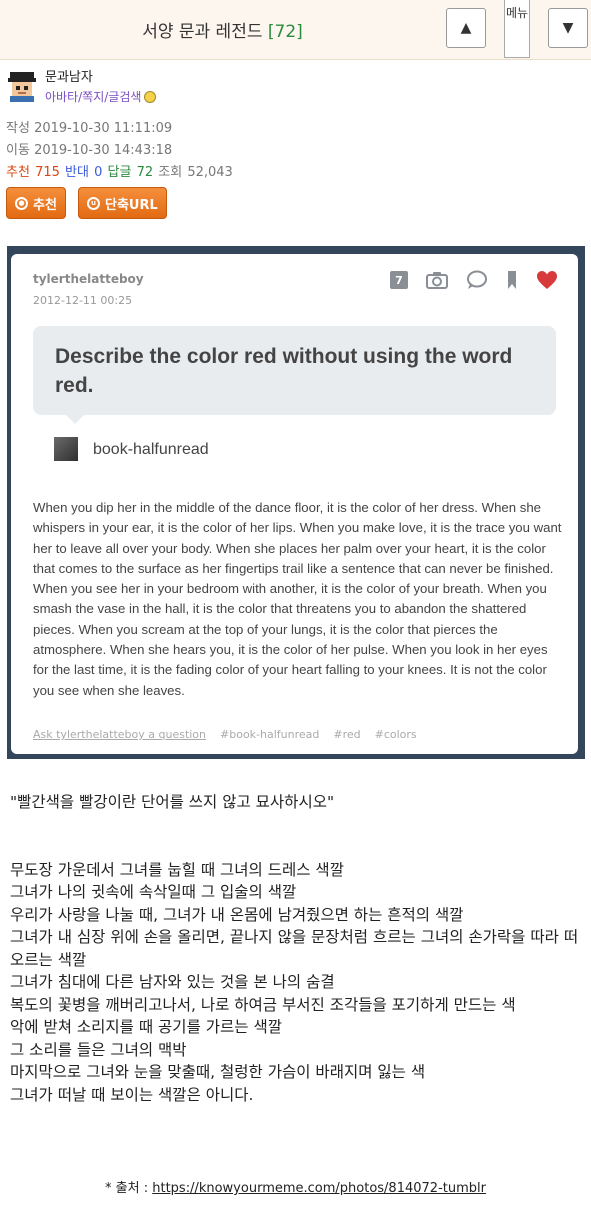 The height and width of the screenshot is (1211, 591). I want to click on author-name: 문과남자, so click(69, 75).